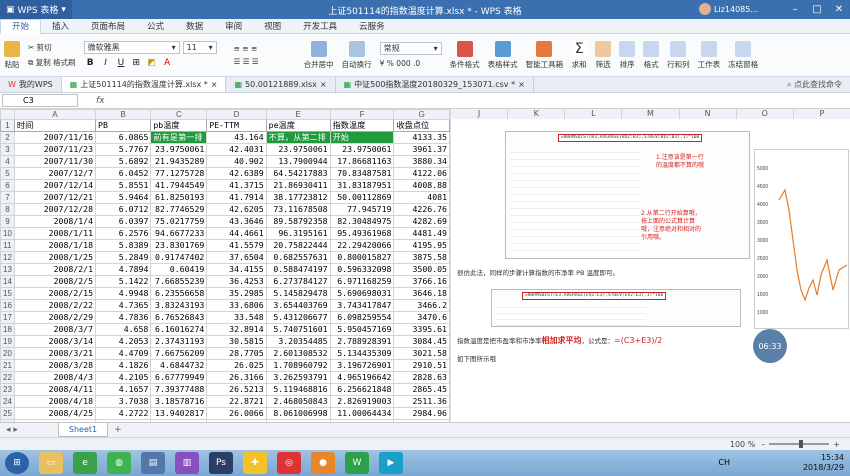  What do you see at coordinates (167, 64) in the screenshot?
I see `font-color-icon: A` at bounding box center [167, 64].